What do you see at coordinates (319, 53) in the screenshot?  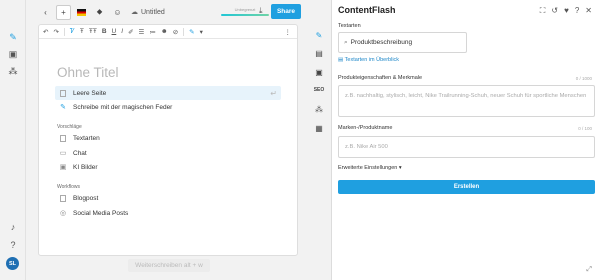 I see `chat-icon: ▤` at bounding box center [319, 53].